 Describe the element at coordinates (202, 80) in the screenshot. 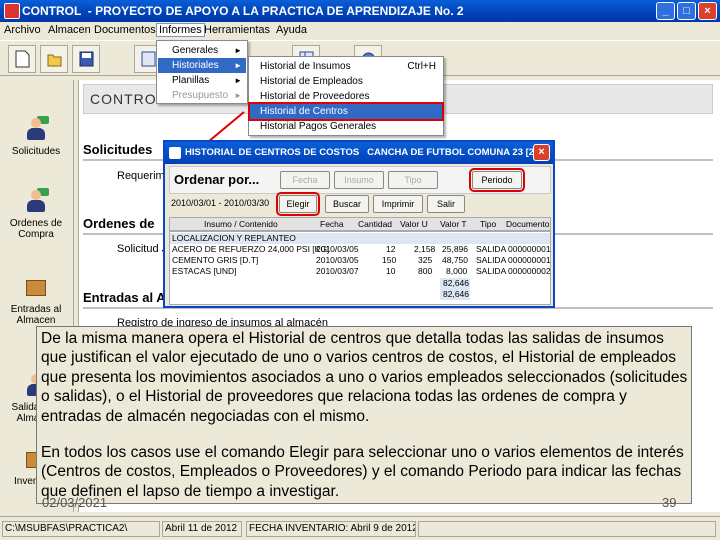

I see `menu-item-planillas: Planillas ►` at that location.